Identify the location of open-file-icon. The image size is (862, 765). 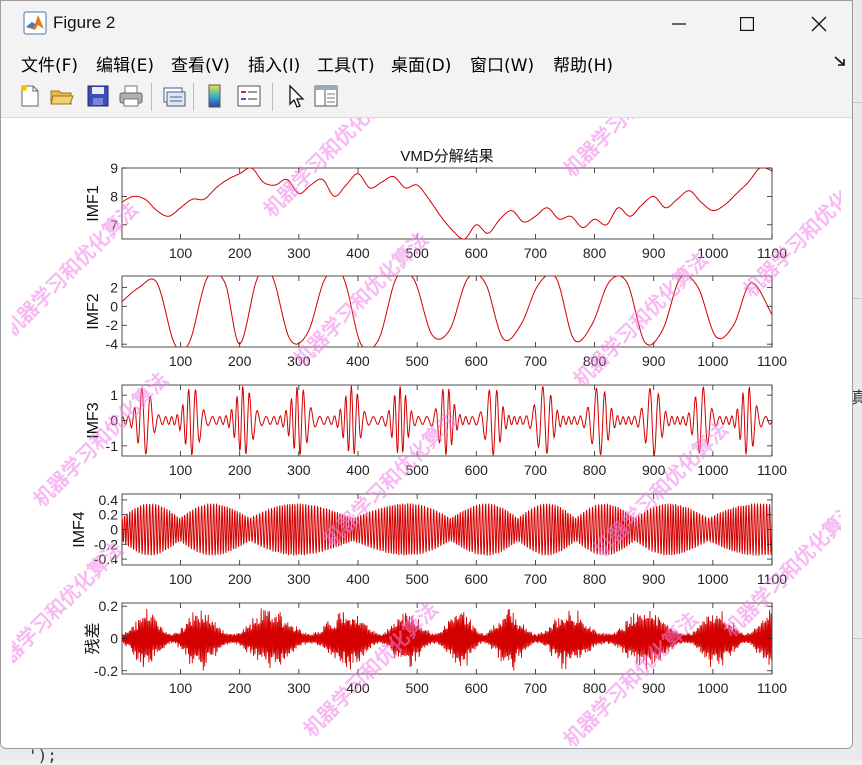
(62, 96).